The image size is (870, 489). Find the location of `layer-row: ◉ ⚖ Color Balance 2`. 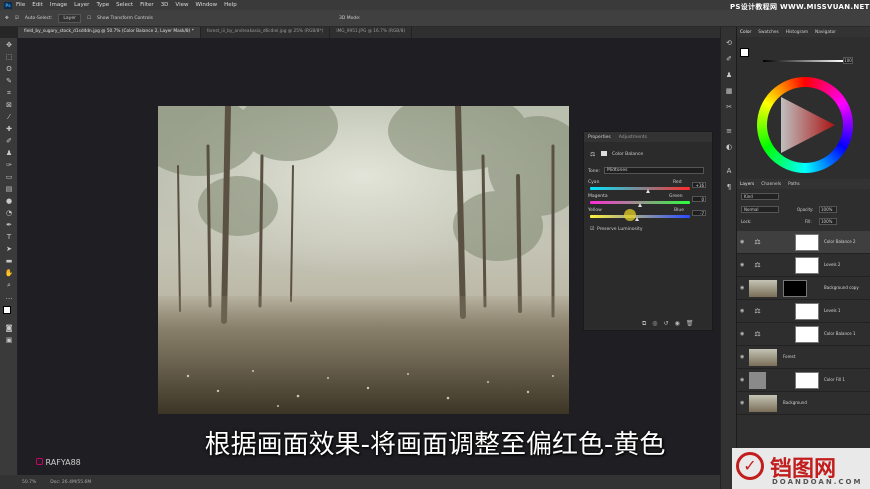

layer-row: ◉ ⚖ Color Balance 2 is located at coordinates (803, 242).